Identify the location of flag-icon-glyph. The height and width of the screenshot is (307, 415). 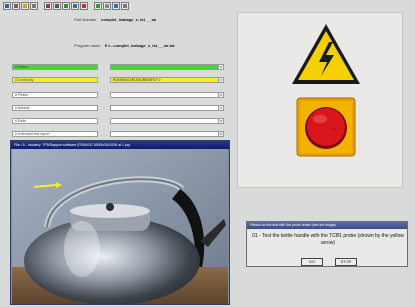
(84, 6).